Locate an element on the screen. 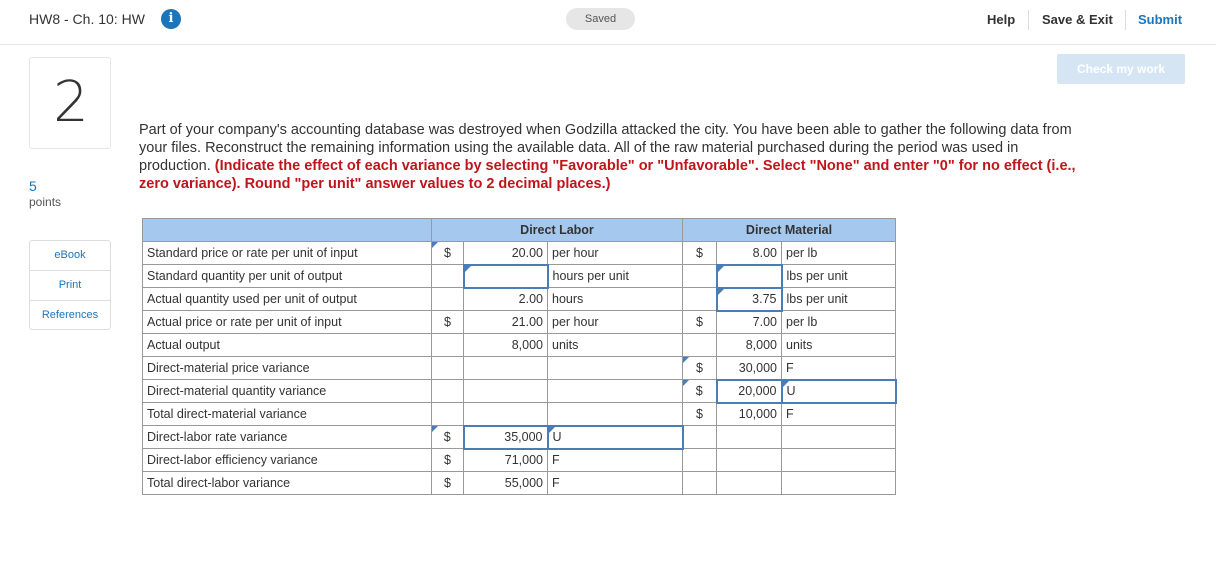 The width and height of the screenshot is (1216, 581). cell-dm-u: units is located at coordinates (838, 345).